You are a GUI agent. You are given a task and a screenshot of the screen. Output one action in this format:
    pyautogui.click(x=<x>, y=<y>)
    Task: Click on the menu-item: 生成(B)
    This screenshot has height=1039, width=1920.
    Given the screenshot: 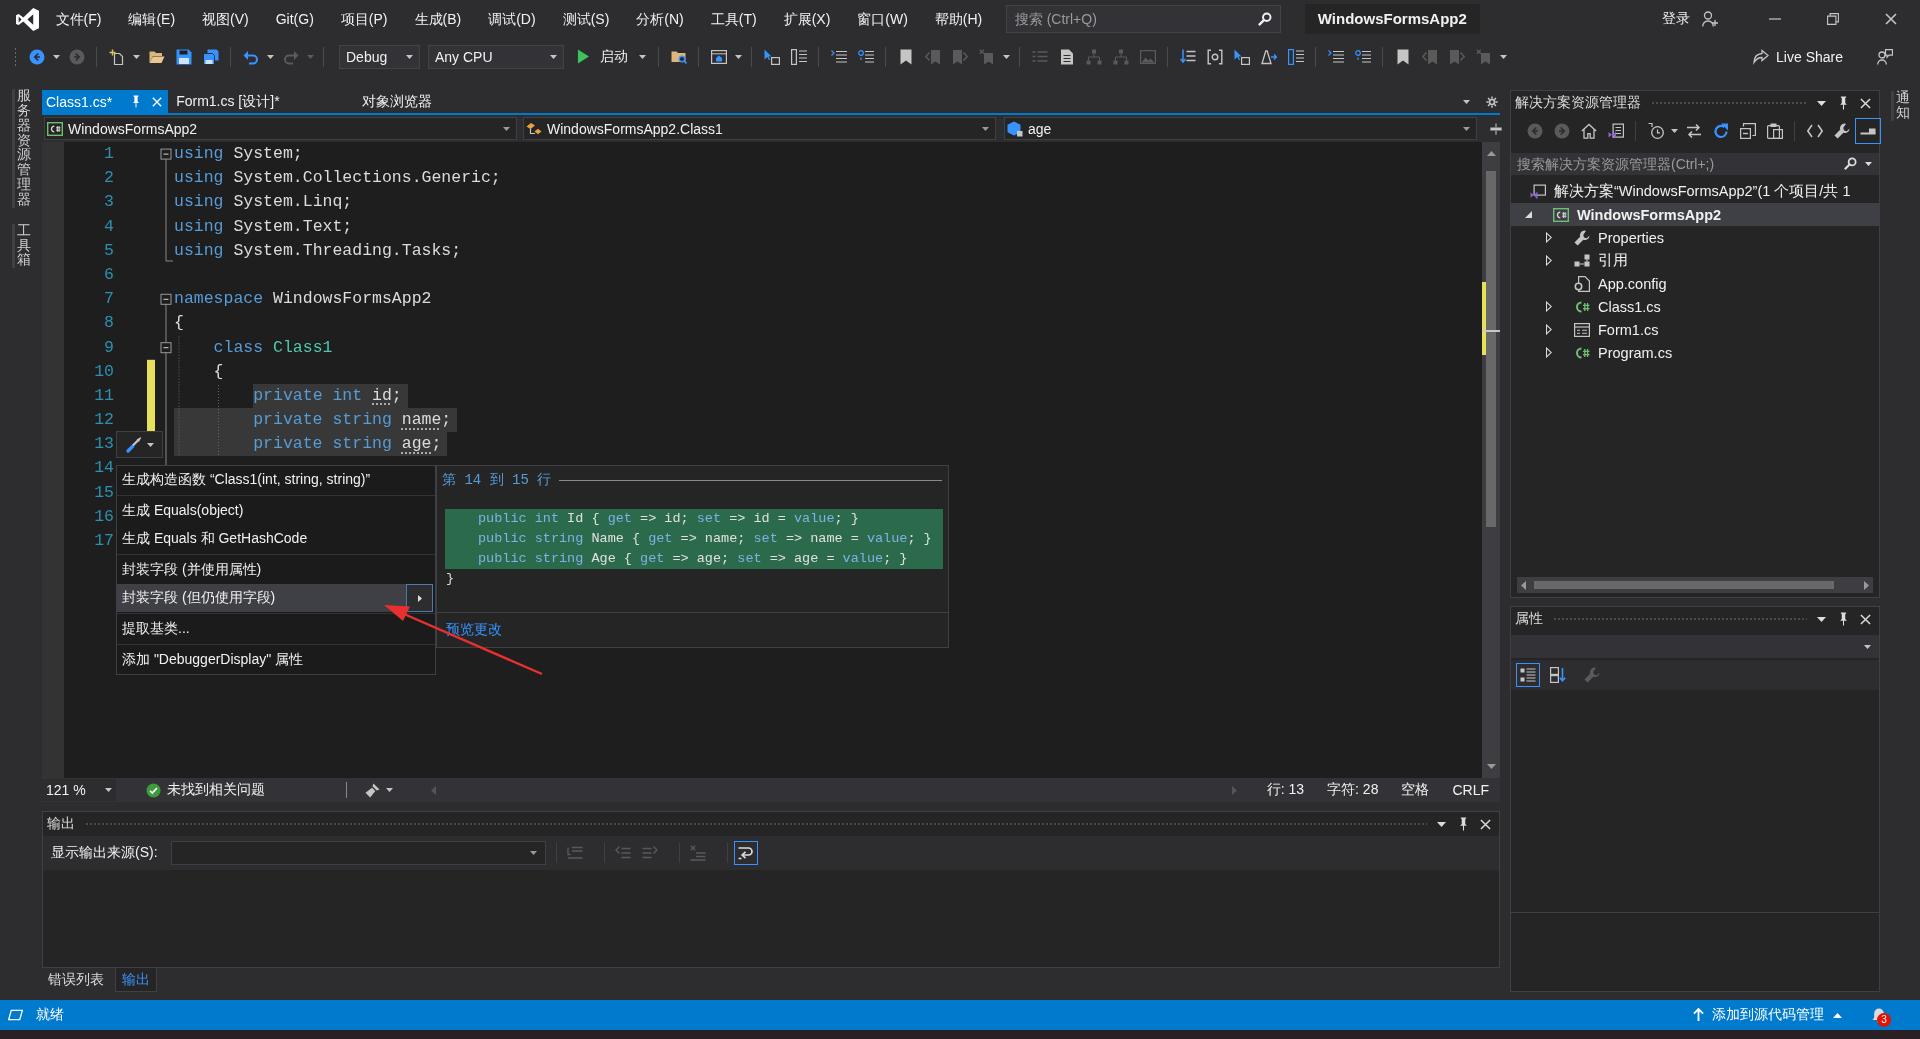 What is the action you would take?
    pyautogui.click(x=438, y=19)
    